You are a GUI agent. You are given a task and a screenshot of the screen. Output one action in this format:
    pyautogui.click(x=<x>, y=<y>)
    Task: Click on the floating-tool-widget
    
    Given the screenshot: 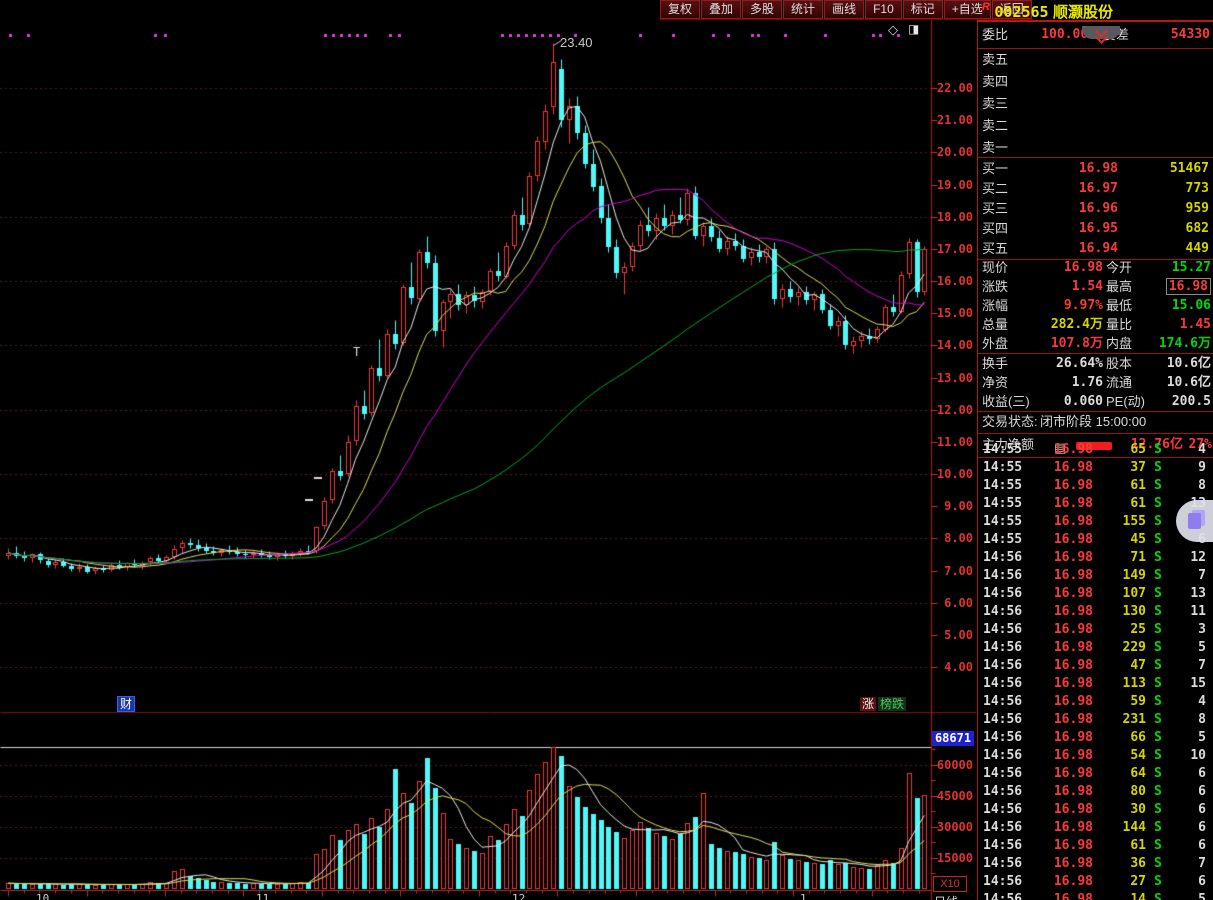 What is the action you would take?
    pyautogui.click(x=1194, y=521)
    